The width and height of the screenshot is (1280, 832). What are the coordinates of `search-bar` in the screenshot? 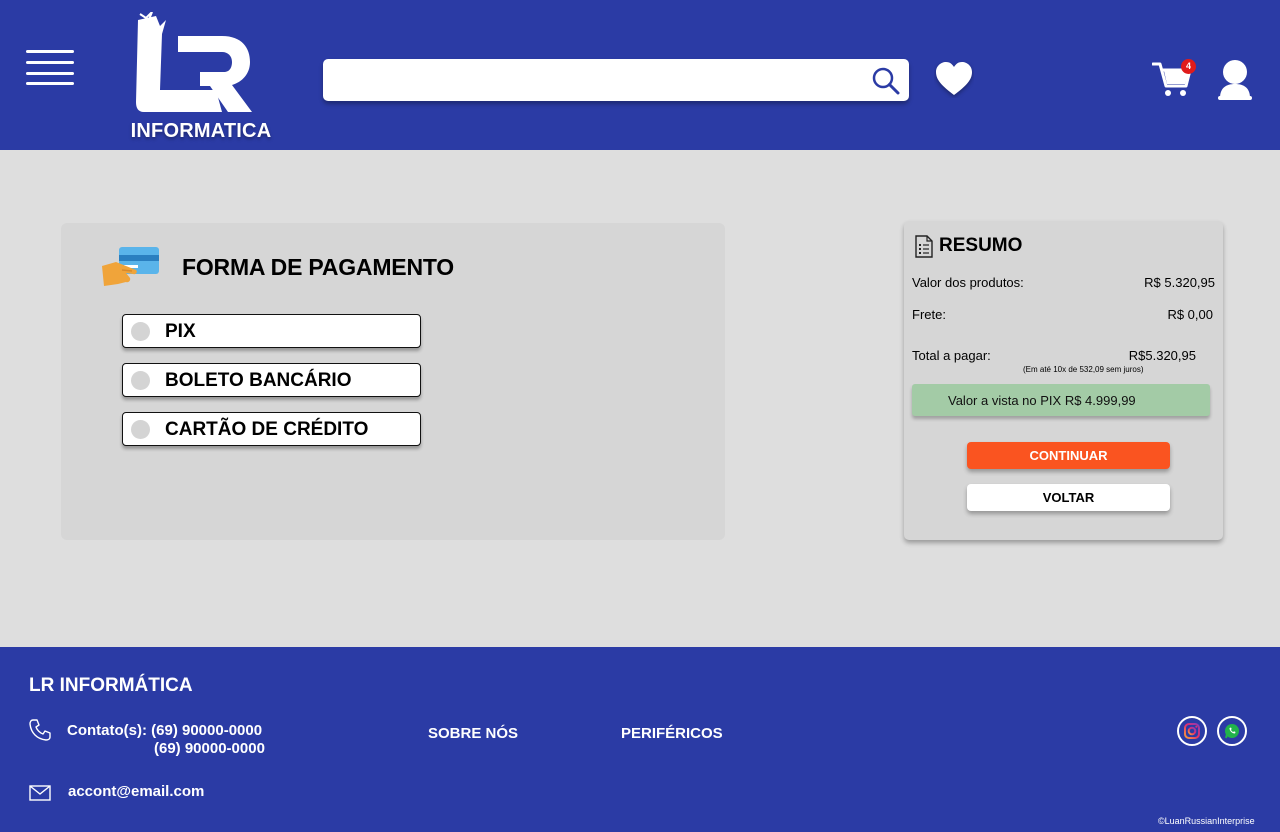 It's located at (616, 80).